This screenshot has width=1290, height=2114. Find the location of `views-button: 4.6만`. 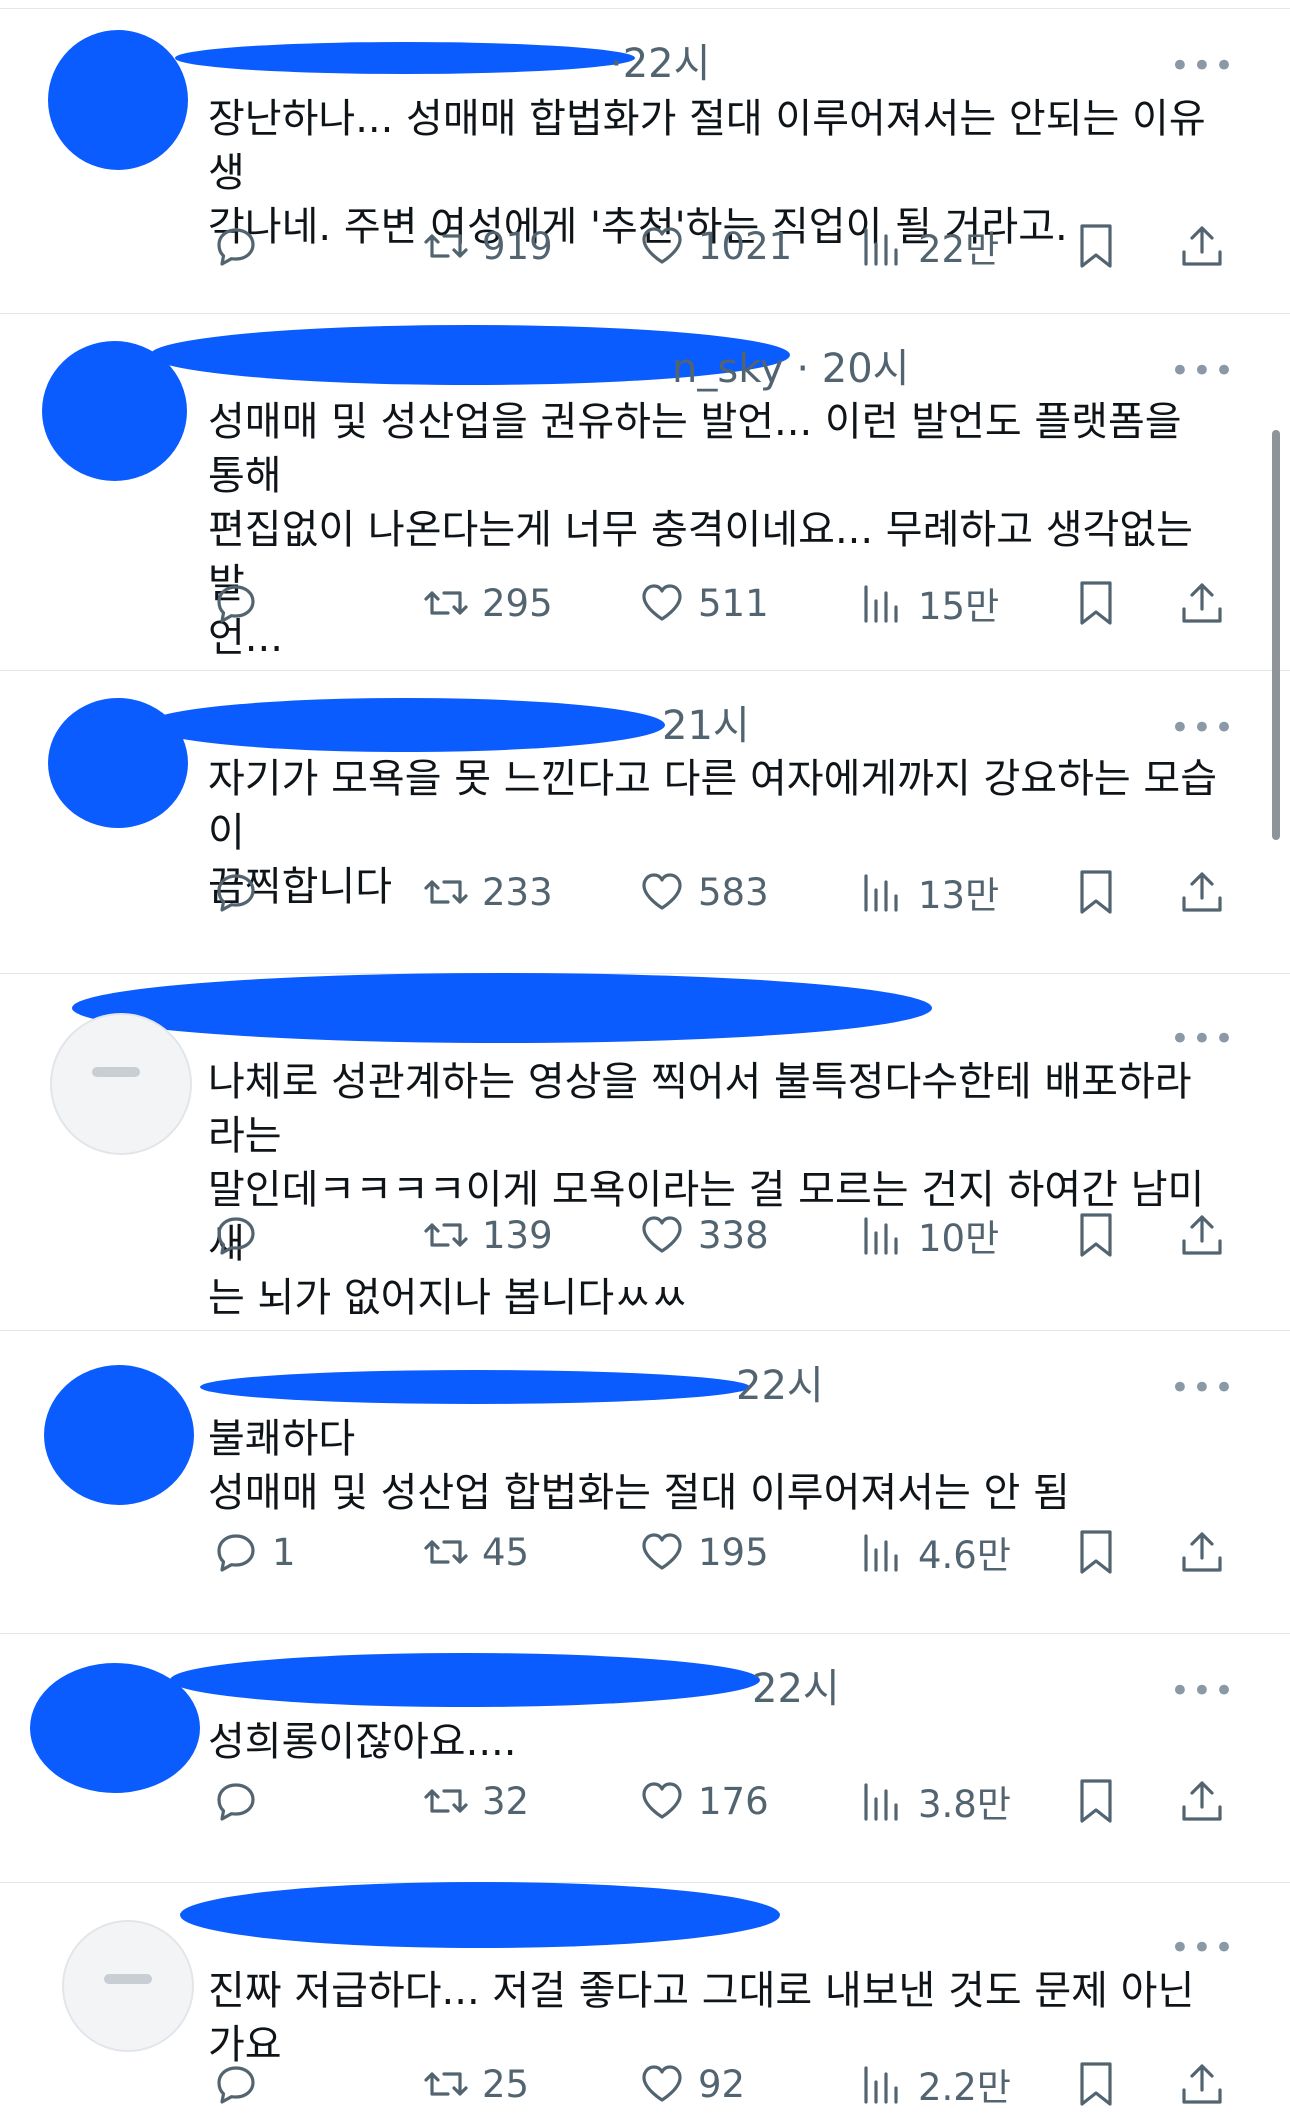

views-button: 4.6만 is located at coordinates (934, 1552).